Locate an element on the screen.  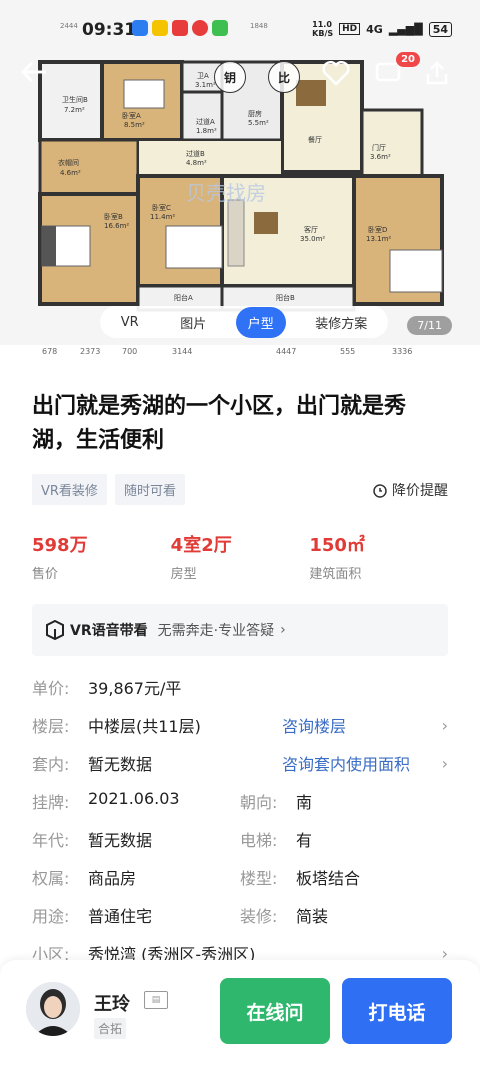
stat-layout: 4室2厅 房型 is located at coordinates (240, 556).